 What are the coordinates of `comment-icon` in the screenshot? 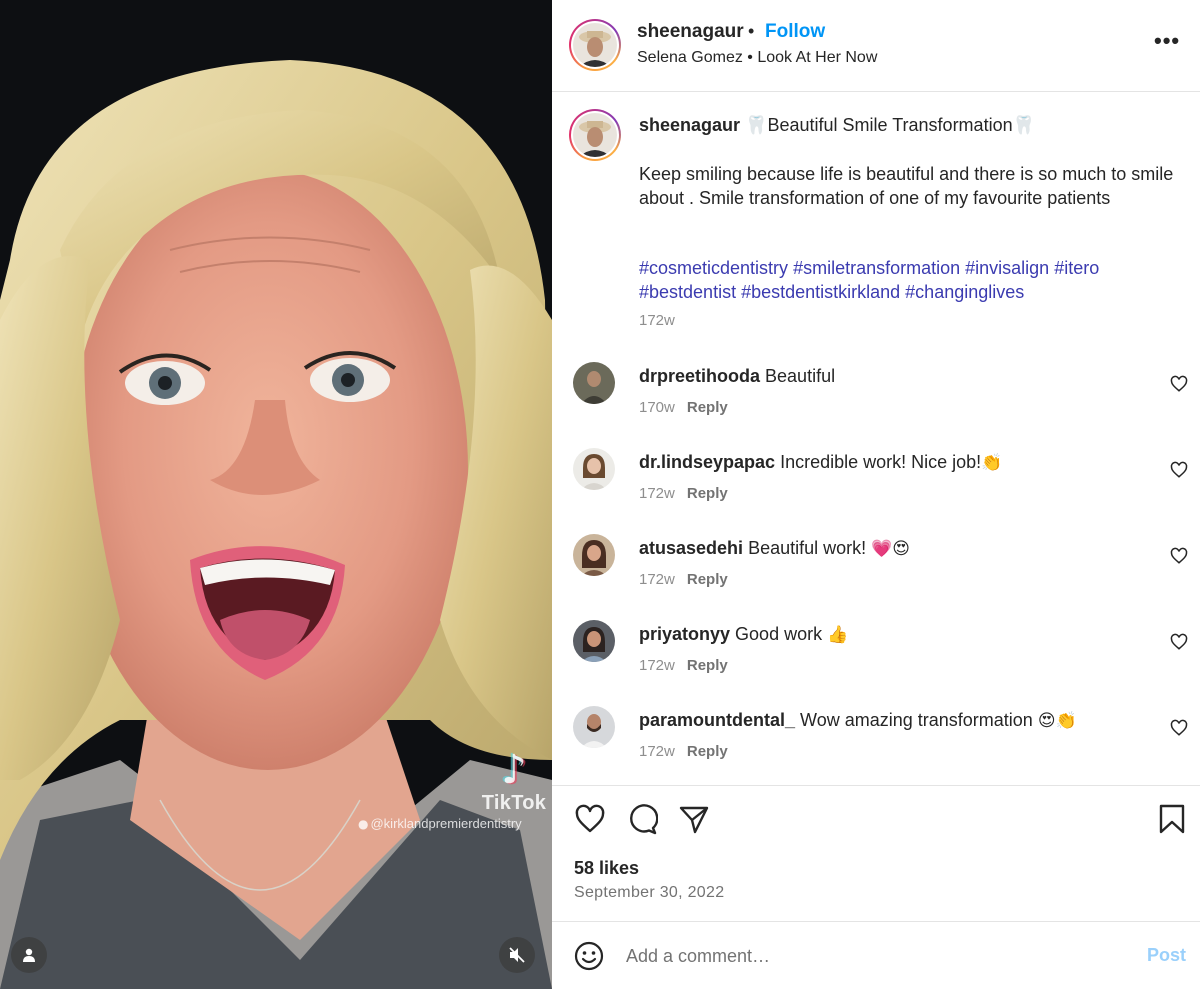 It's located at (642, 819).